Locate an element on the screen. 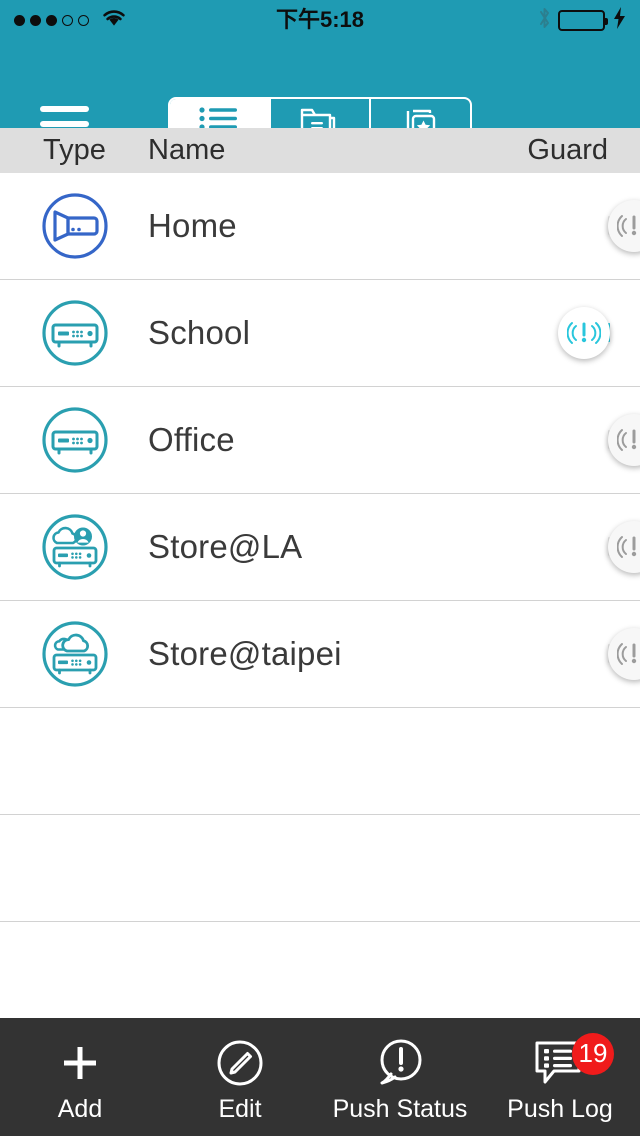 The width and height of the screenshot is (640, 1136). nav-bar is located at coordinates (320, 97).